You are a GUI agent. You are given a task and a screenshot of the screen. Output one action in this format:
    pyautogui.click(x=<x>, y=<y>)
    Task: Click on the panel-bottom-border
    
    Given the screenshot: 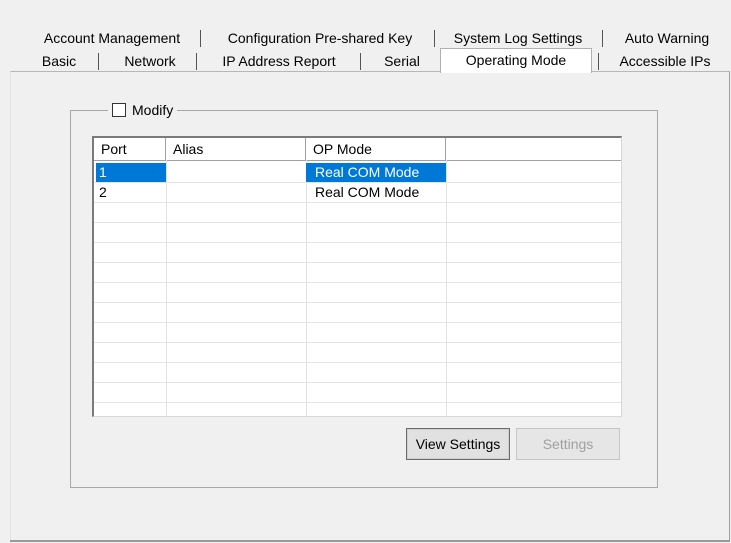 What is the action you would take?
    pyautogui.click(x=370, y=541)
    